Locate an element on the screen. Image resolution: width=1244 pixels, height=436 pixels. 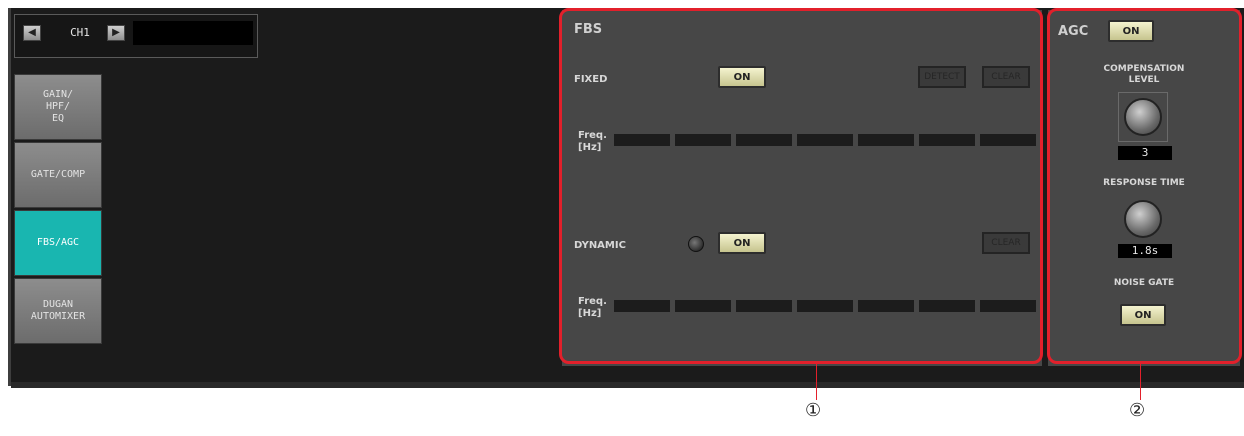
nav-fbs-agc: FBS/AGC is located at coordinates (58, 243).